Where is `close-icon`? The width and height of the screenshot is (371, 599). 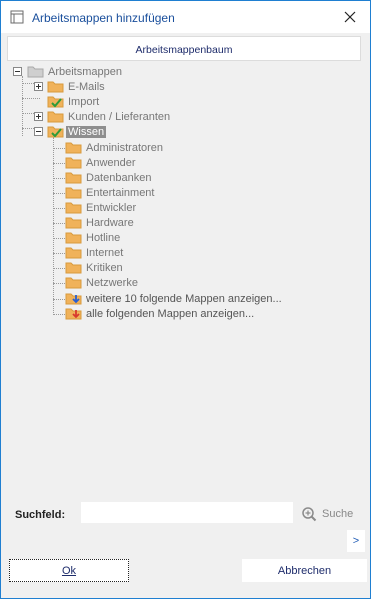 close-icon is located at coordinates (350, 17).